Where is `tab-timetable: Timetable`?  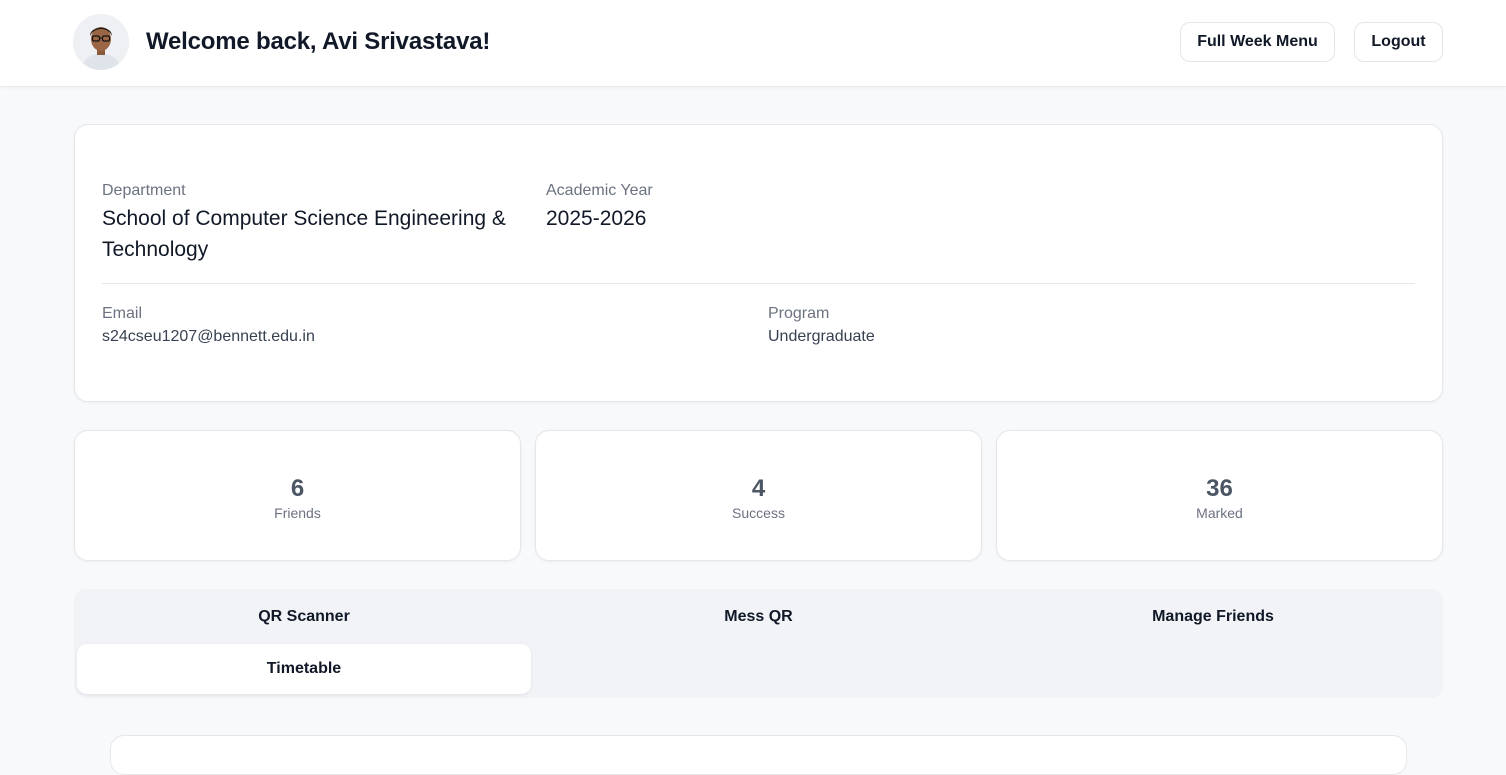 tab-timetable: Timetable is located at coordinates (304, 669).